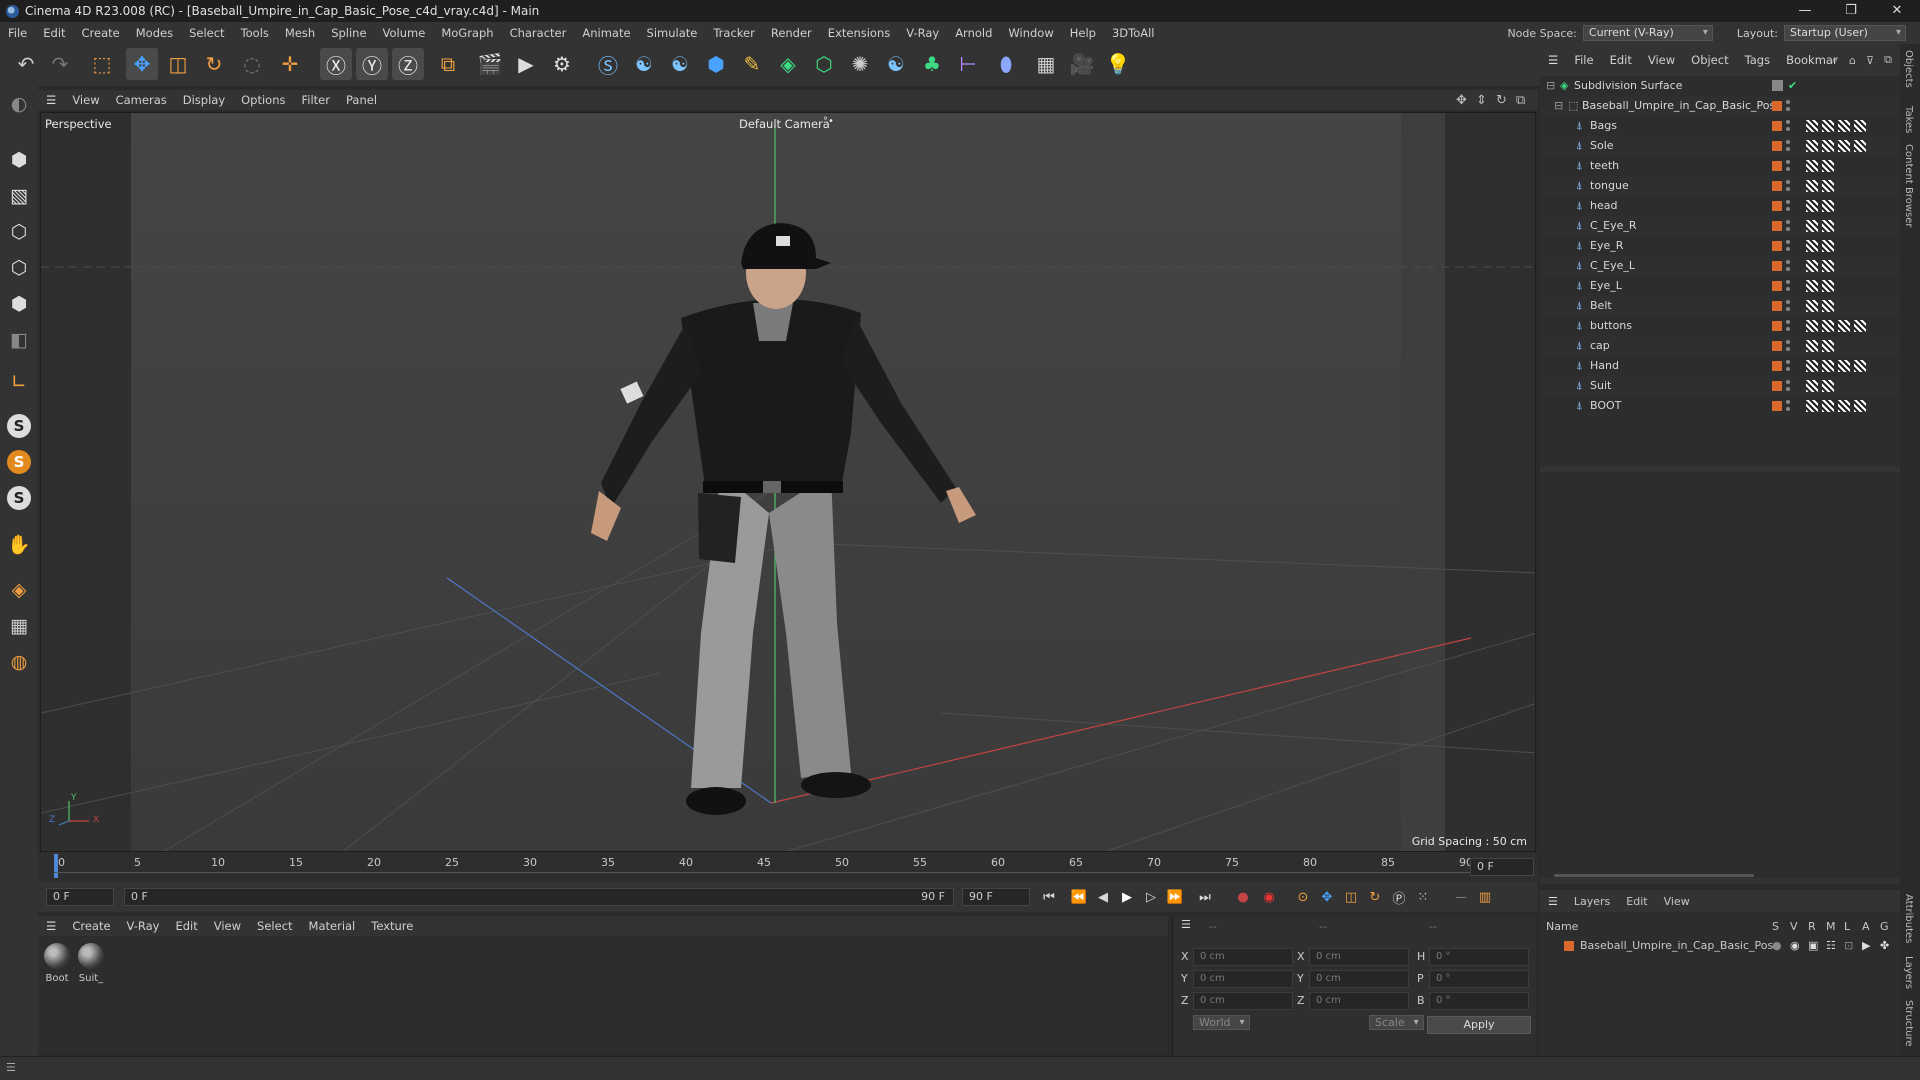 This screenshot has width=1920, height=1080. I want to click on tree-row-object: ⍋ tongue, so click(1720, 186).